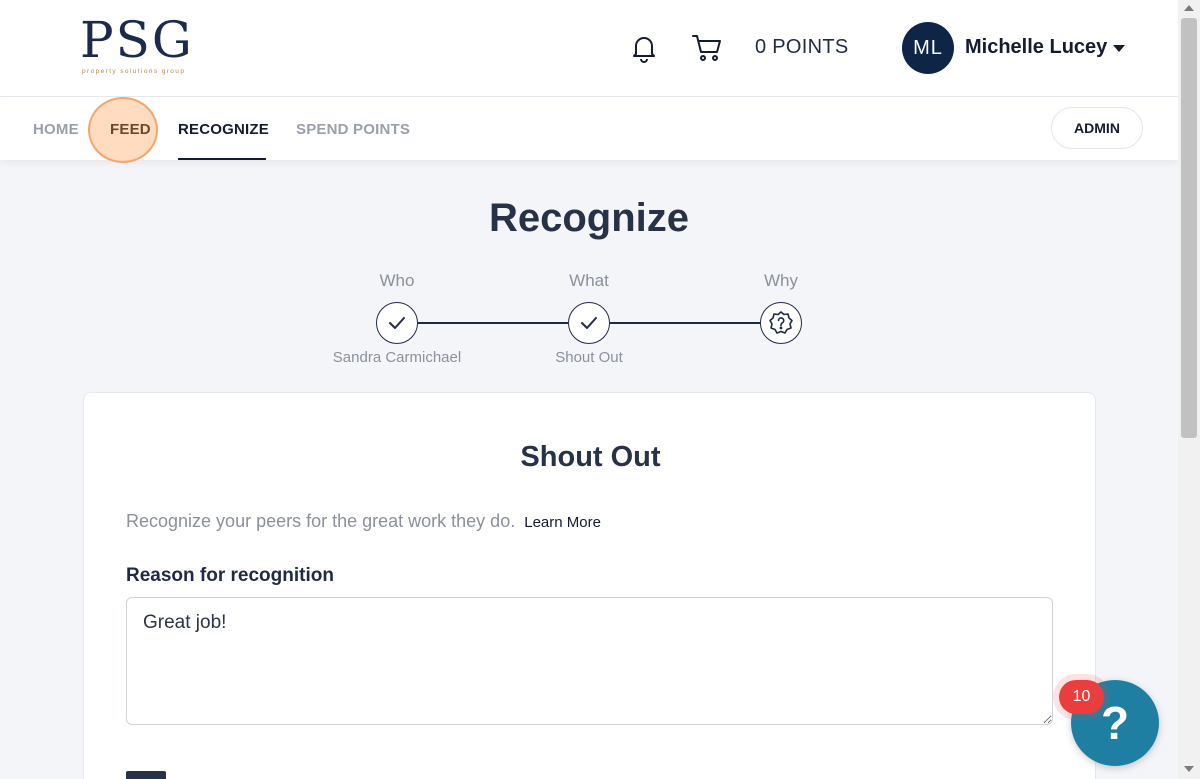 The width and height of the screenshot is (1200, 779). What do you see at coordinates (223, 129) in the screenshot?
I see `nav-recognize: RECOGNIZE` at bounding box center [223, 129].